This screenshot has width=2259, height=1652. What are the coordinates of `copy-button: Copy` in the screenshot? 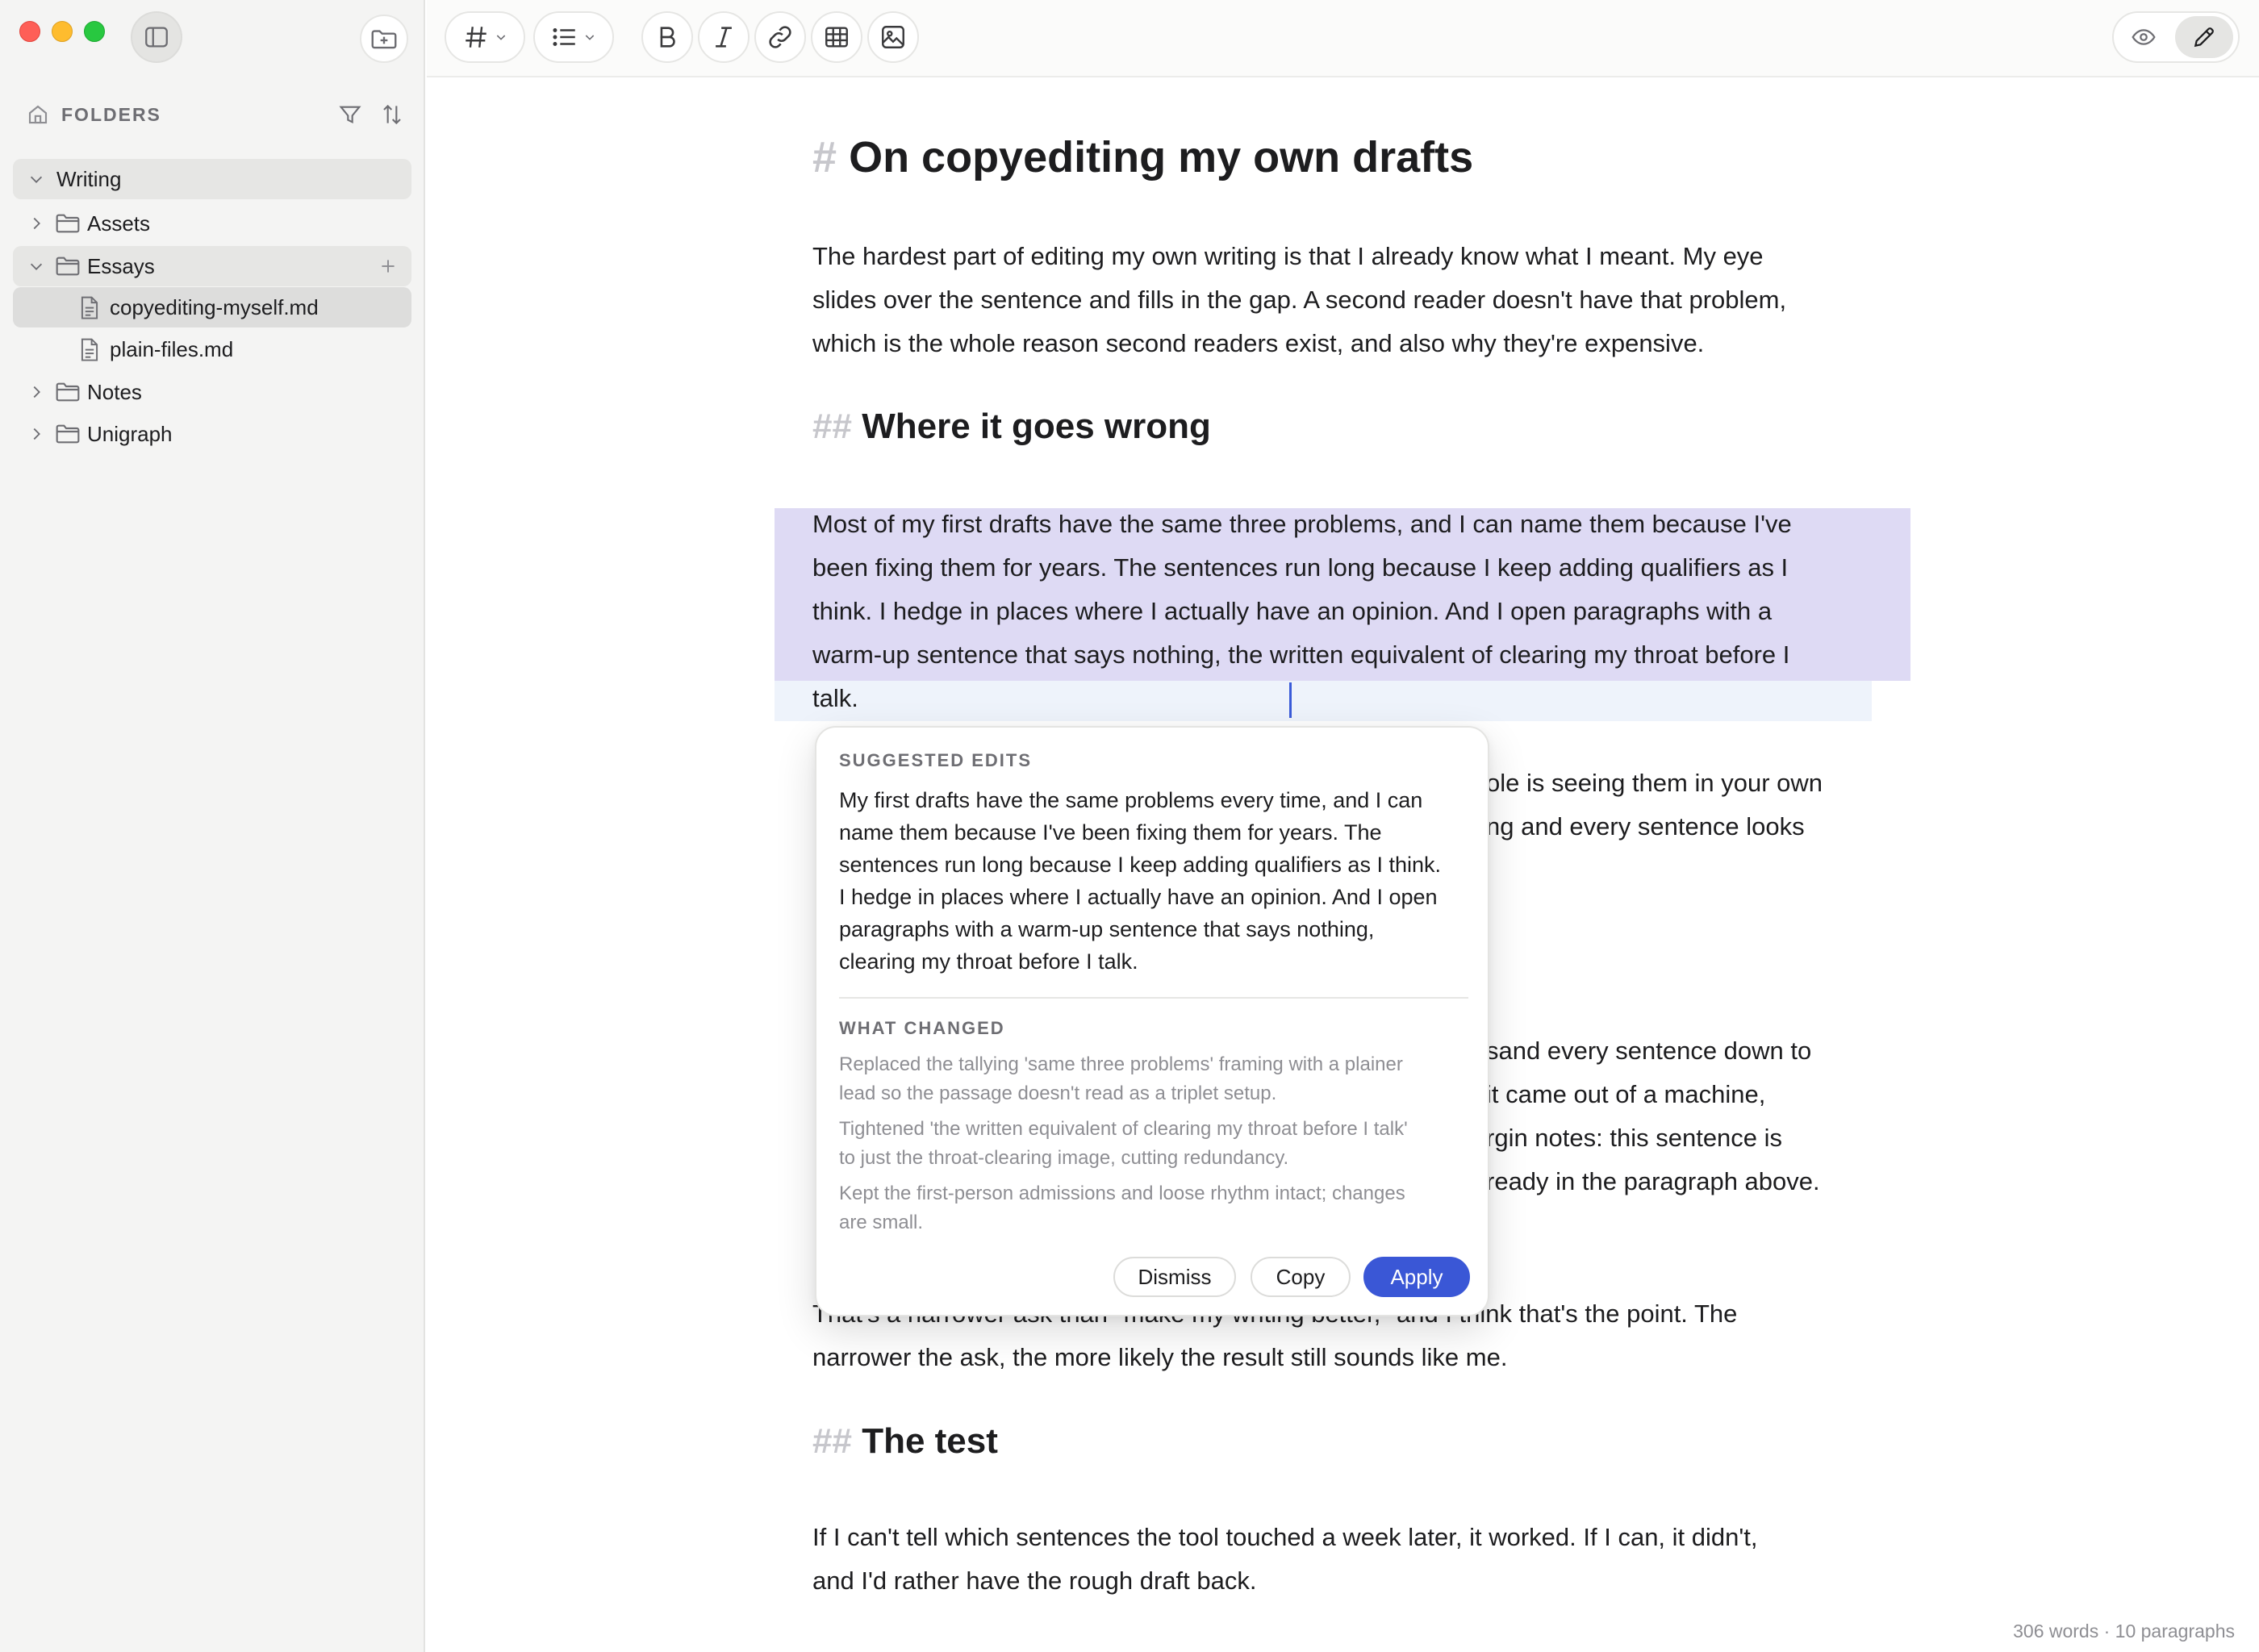 It's located at (1301, 1277).